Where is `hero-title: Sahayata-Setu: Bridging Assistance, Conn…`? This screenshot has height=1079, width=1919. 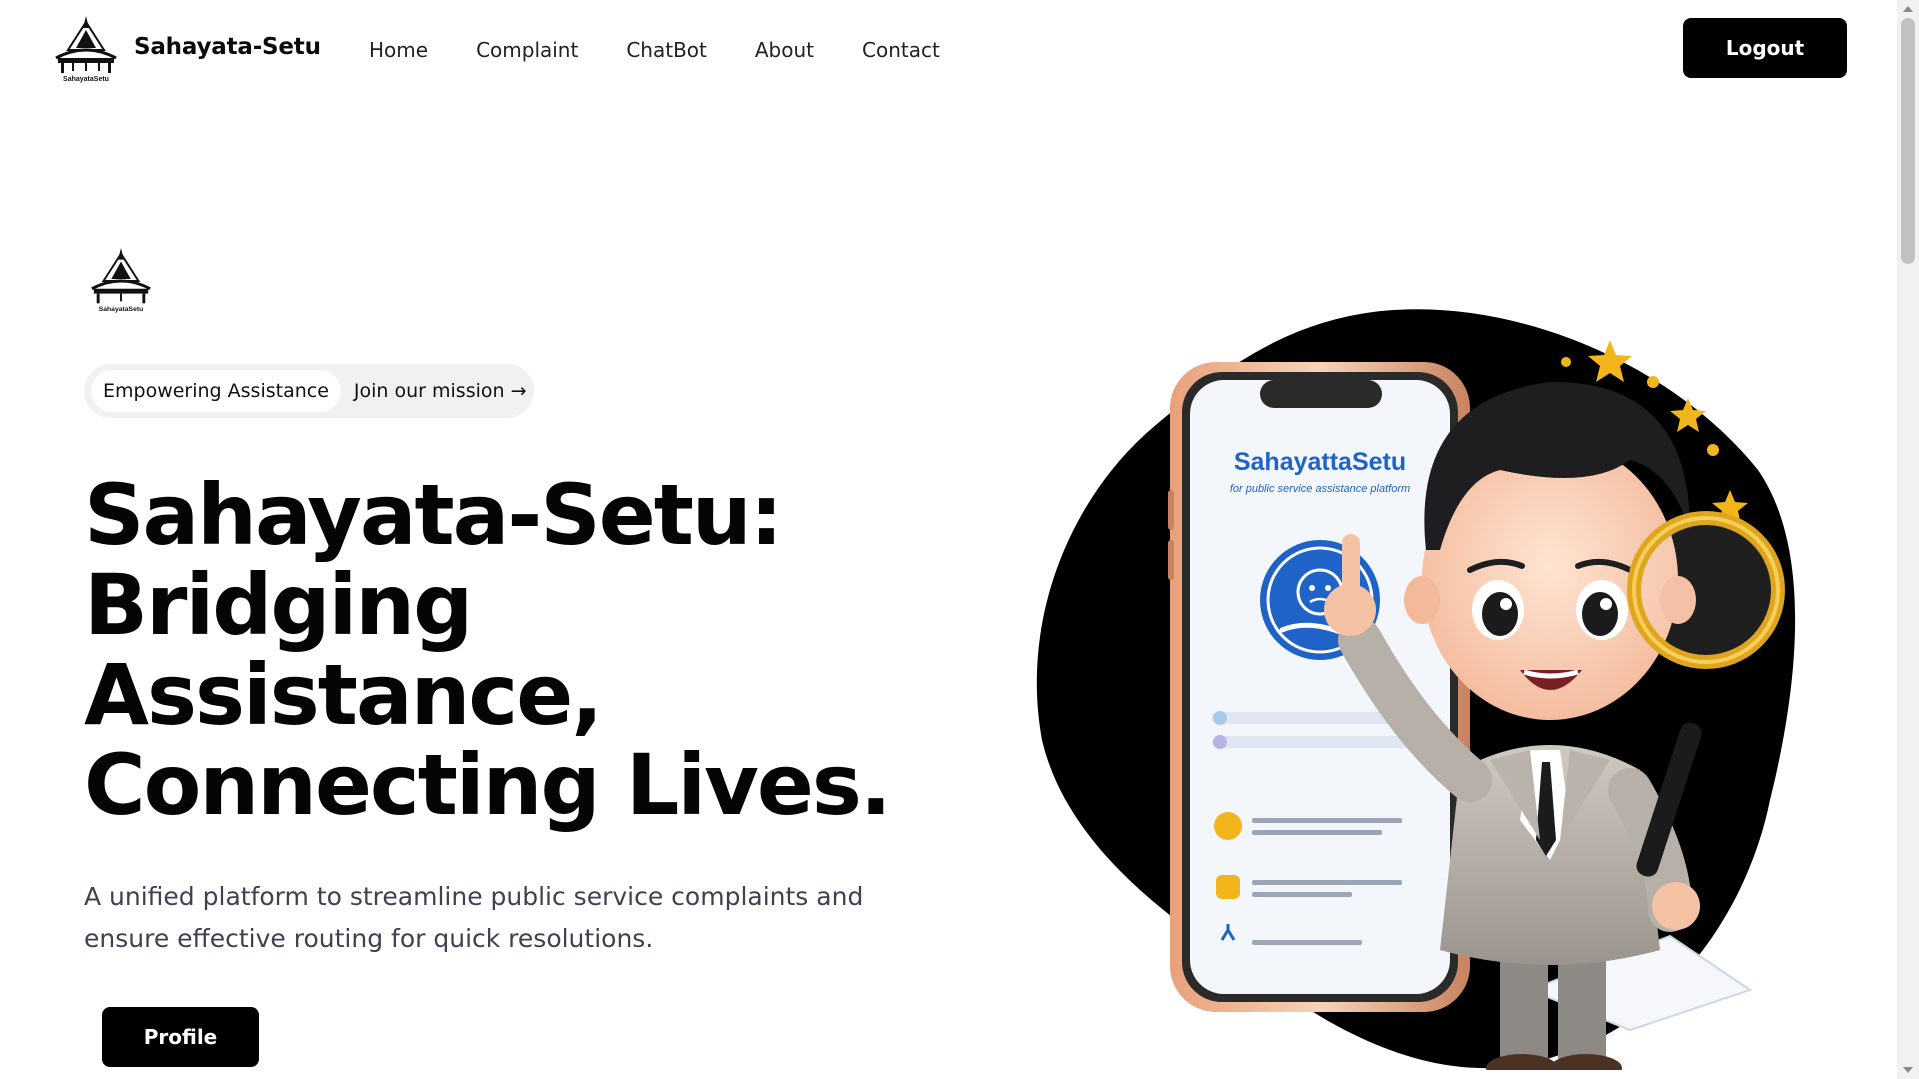 hero-title: Sahayata-Setu: Bridging Assistance, Conn… is located at coordinates (494, 650).